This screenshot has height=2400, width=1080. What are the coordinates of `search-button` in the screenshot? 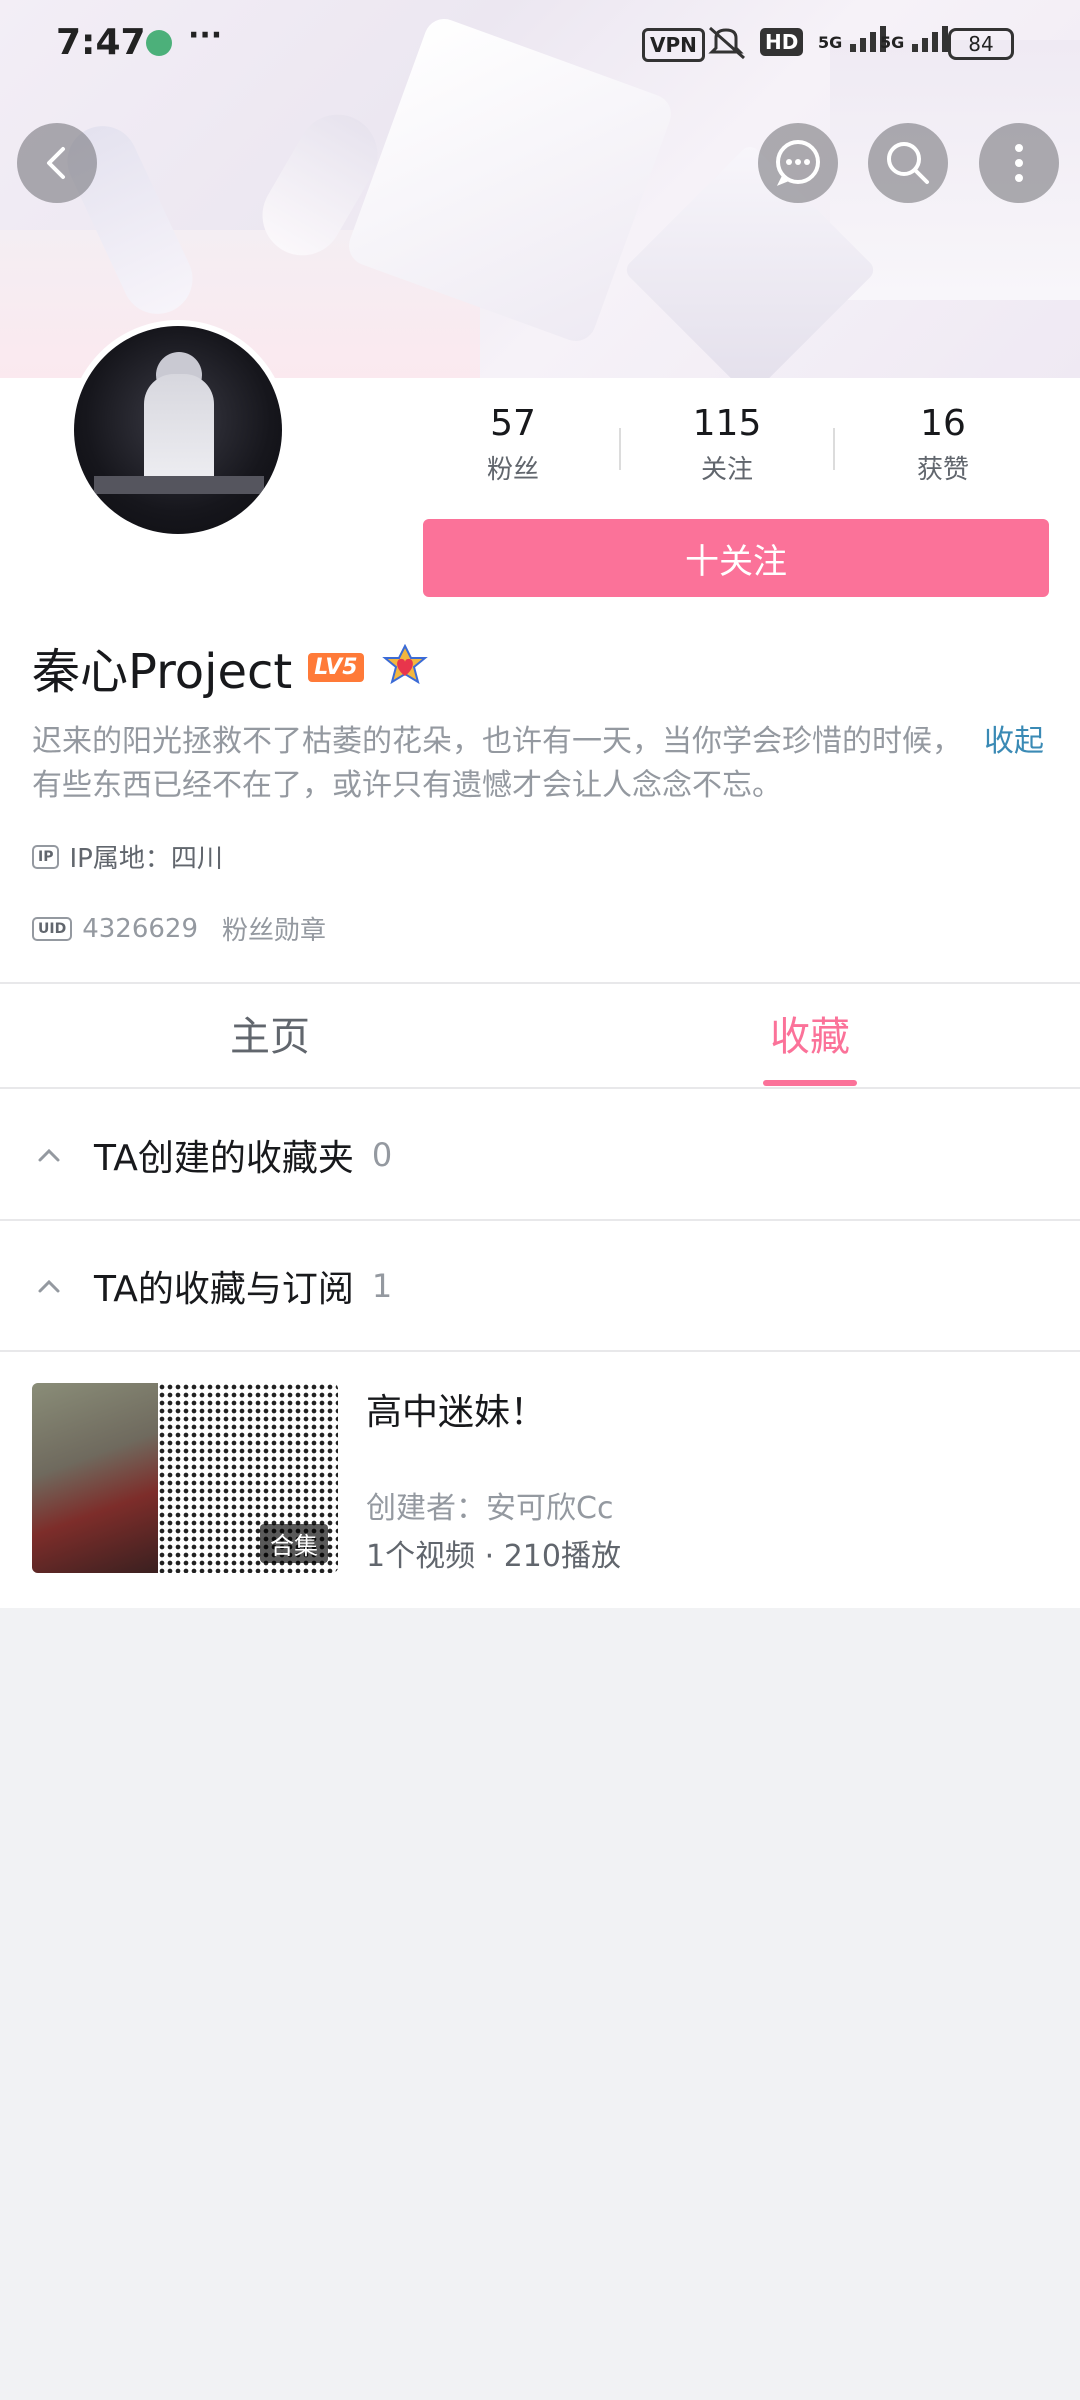 It's located at (908, 163).